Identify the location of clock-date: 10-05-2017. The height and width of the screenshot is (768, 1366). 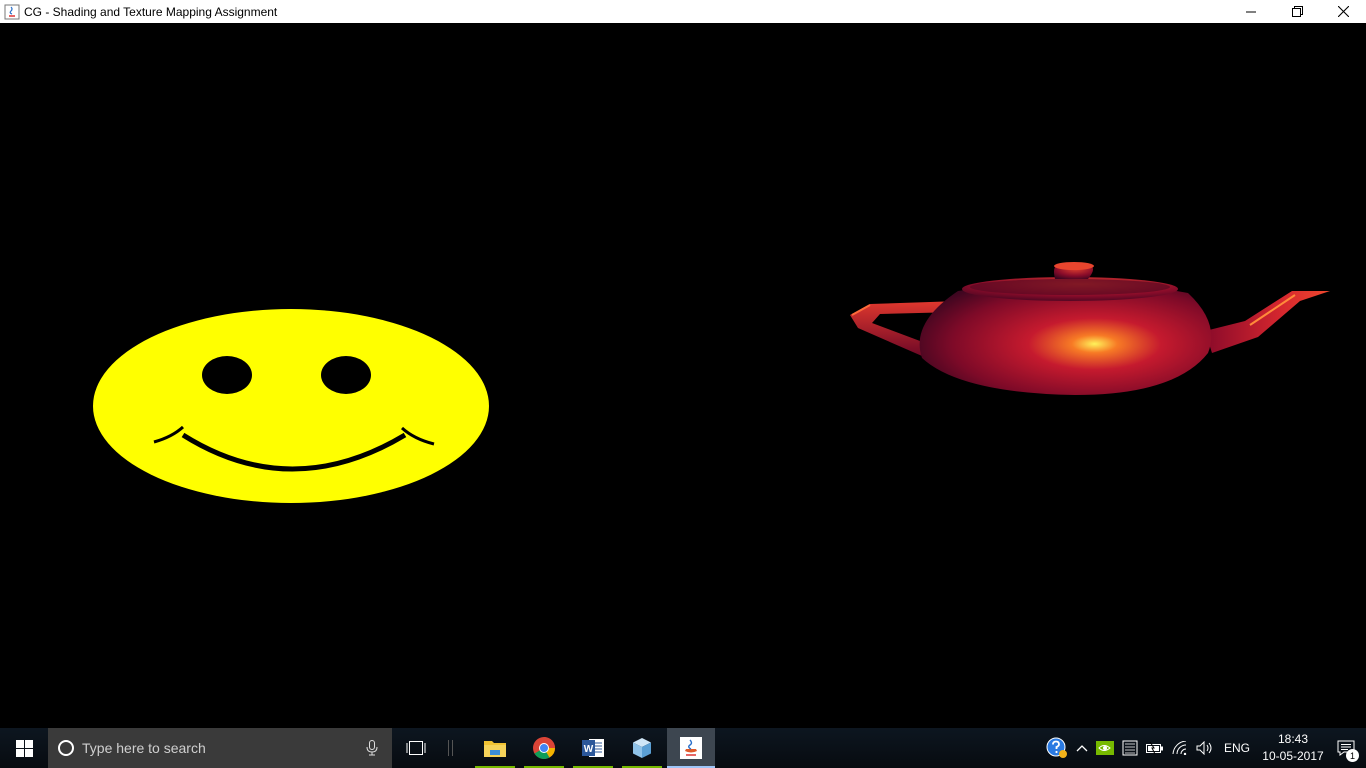
(1293, 756).